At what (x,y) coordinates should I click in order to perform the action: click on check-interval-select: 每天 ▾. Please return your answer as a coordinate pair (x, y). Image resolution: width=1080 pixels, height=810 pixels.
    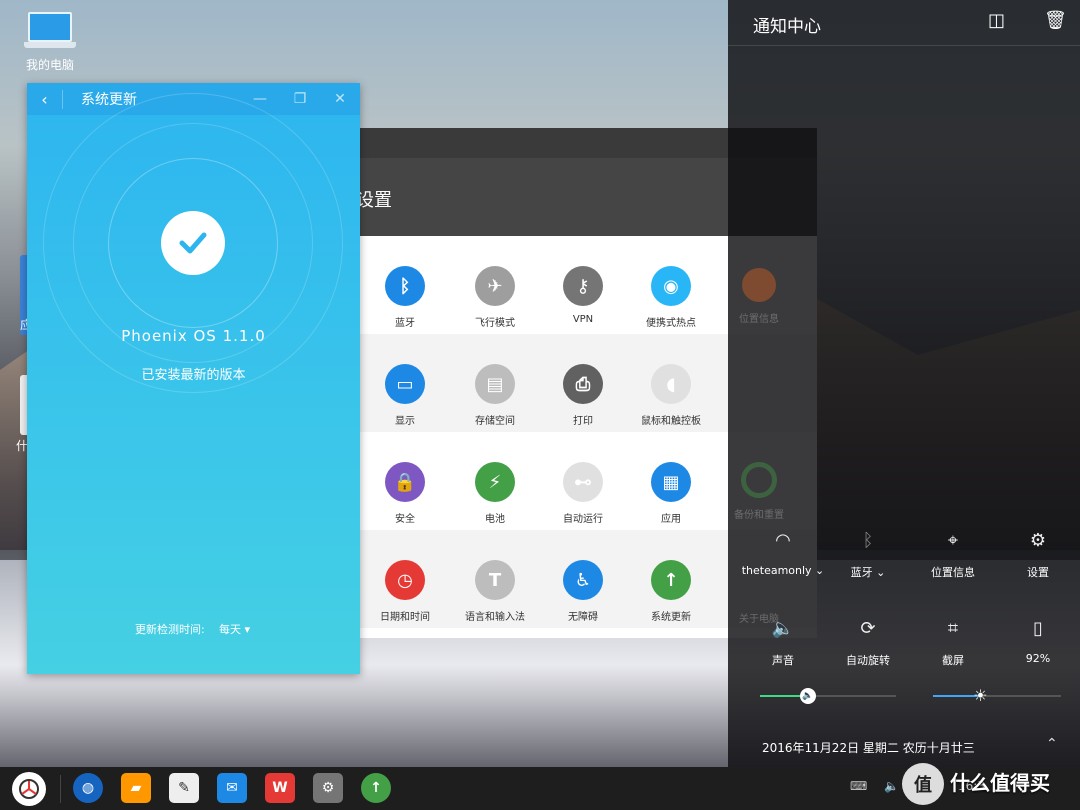
    Looking at the image, I should click on (234, 629).